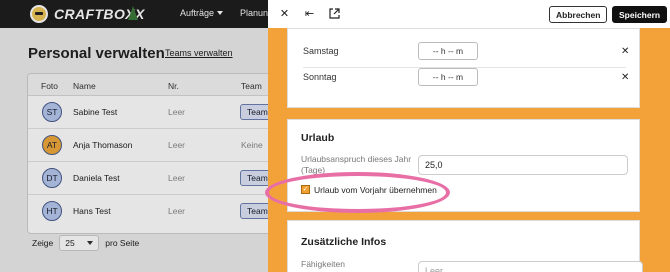 Image resolution: width=670 pixels, height=272 pixels. Describe the element at coordinates (640, 14) in the screenshot. I see `save-button: Speichern` at that location.